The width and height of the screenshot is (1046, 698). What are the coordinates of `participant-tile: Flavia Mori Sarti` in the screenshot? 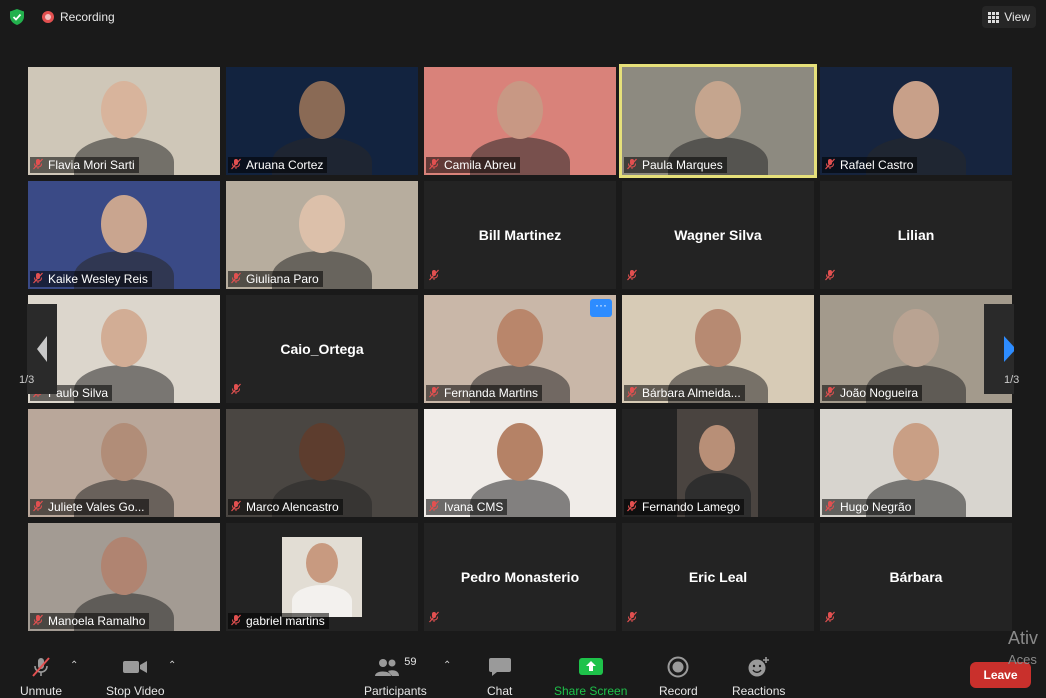 It's located at (124, 121).